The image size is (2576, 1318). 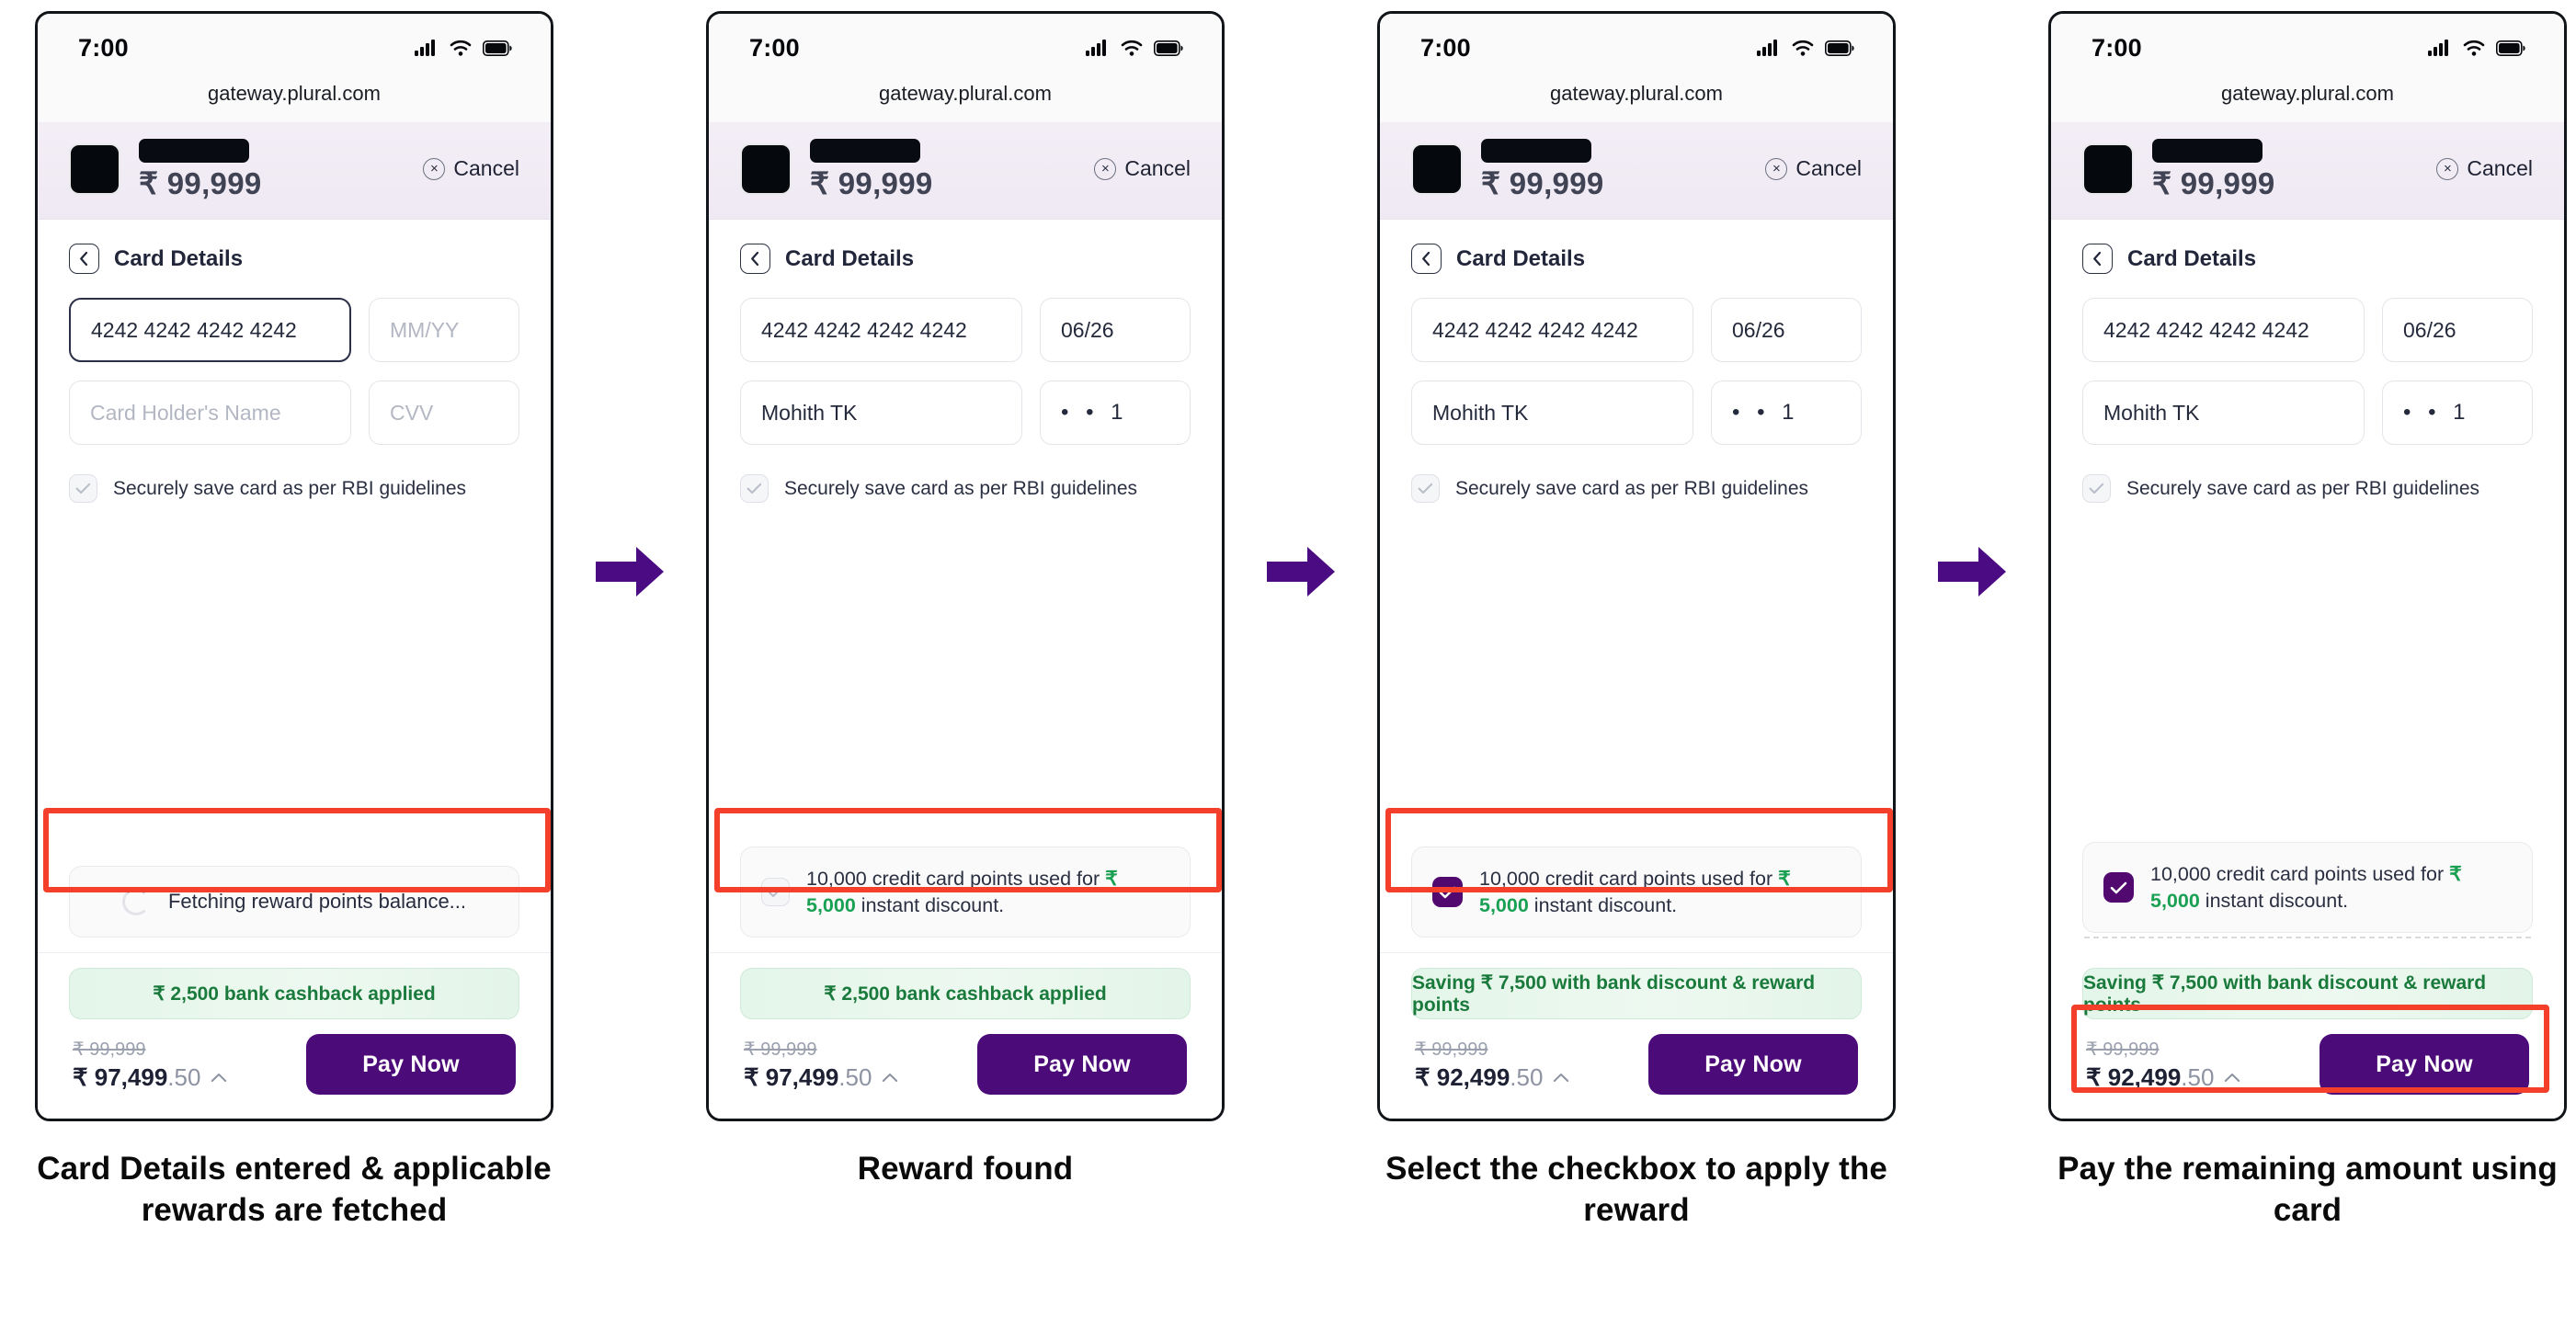 What do you see at coordinates (1535, 329) in the screenshot?
I see `card-number-value: 4242 4242 4242 4242` at bounding box center [1535, 329].